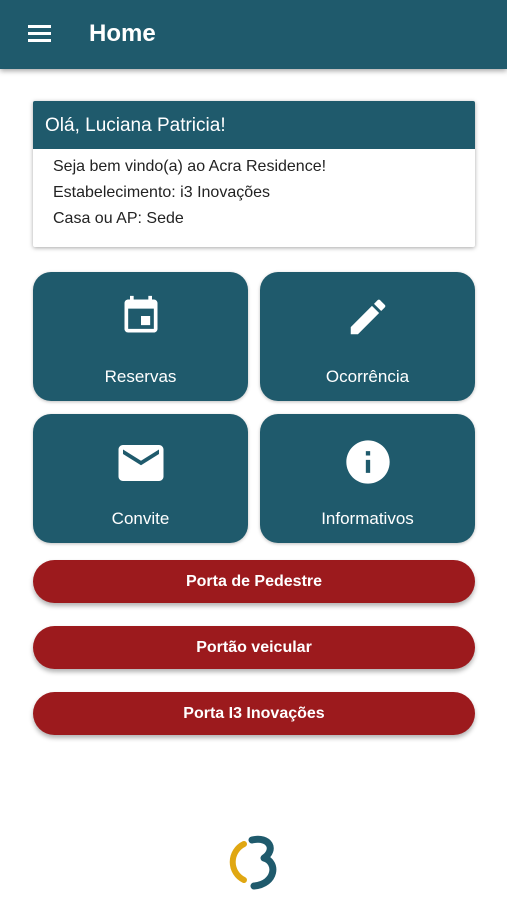  Describe the element at coordinates (140, 461) in the screenshot. I see `envelope-icon` at that location.